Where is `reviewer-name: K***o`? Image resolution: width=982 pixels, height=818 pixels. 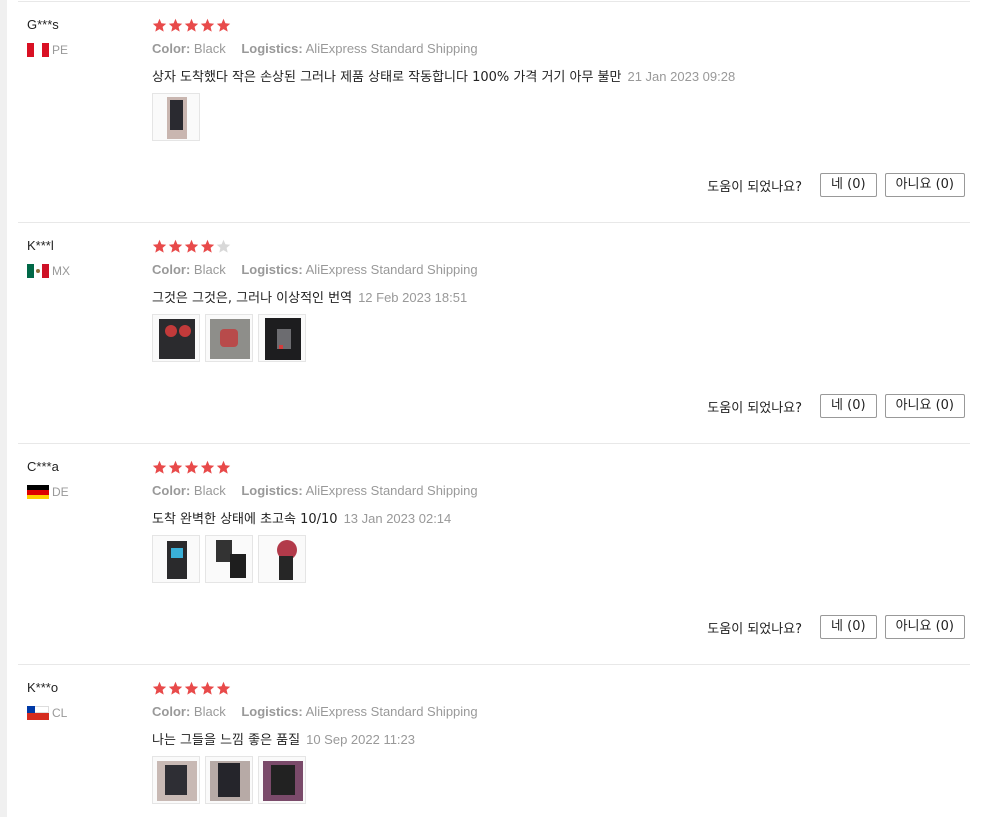
reviewer-name: K***o is located at coordinates (43, 687).